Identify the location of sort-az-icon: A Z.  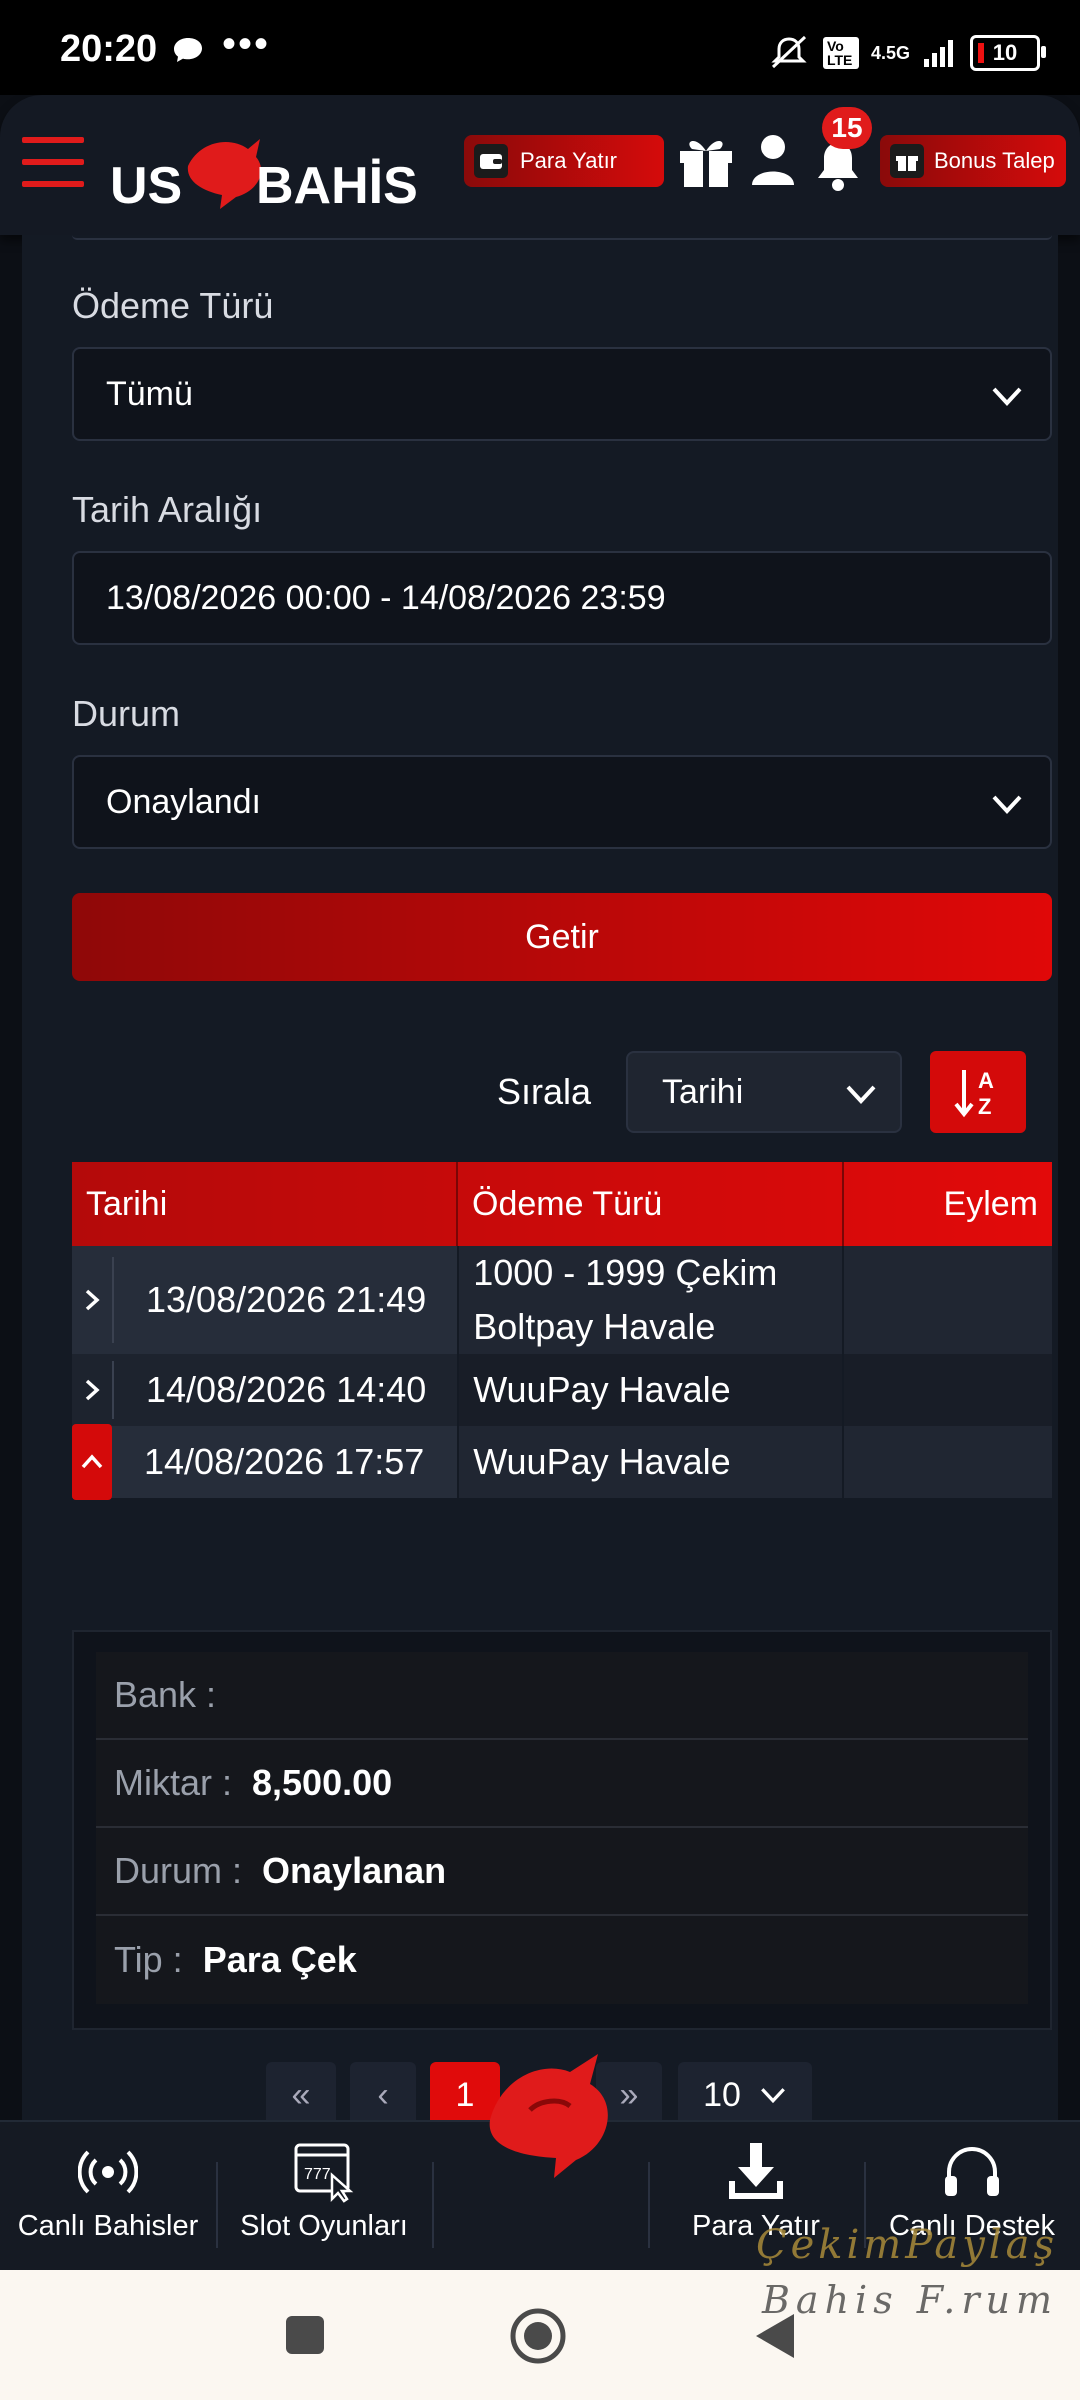
(974, 1093).